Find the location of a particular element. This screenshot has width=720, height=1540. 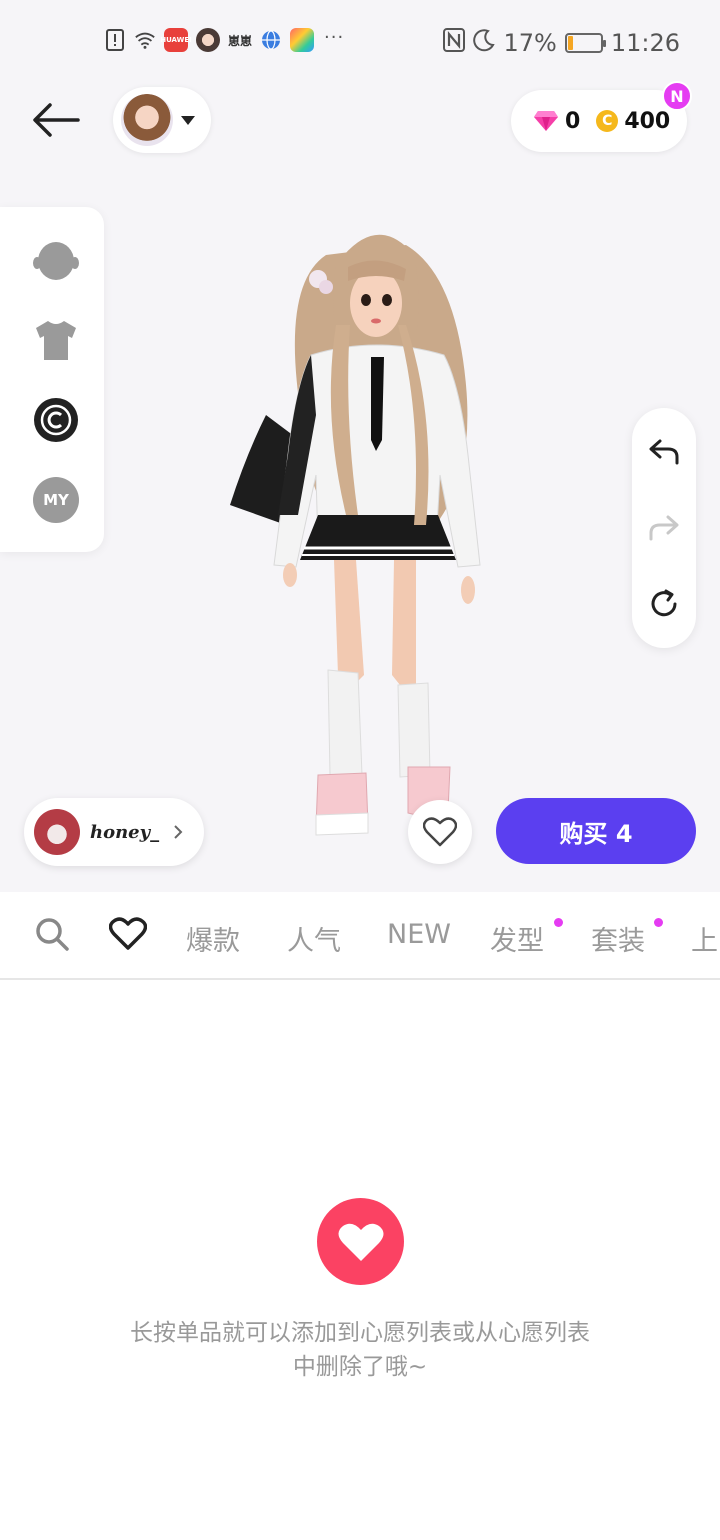

battery-percent: 17% is located at coordinates (530, 43).